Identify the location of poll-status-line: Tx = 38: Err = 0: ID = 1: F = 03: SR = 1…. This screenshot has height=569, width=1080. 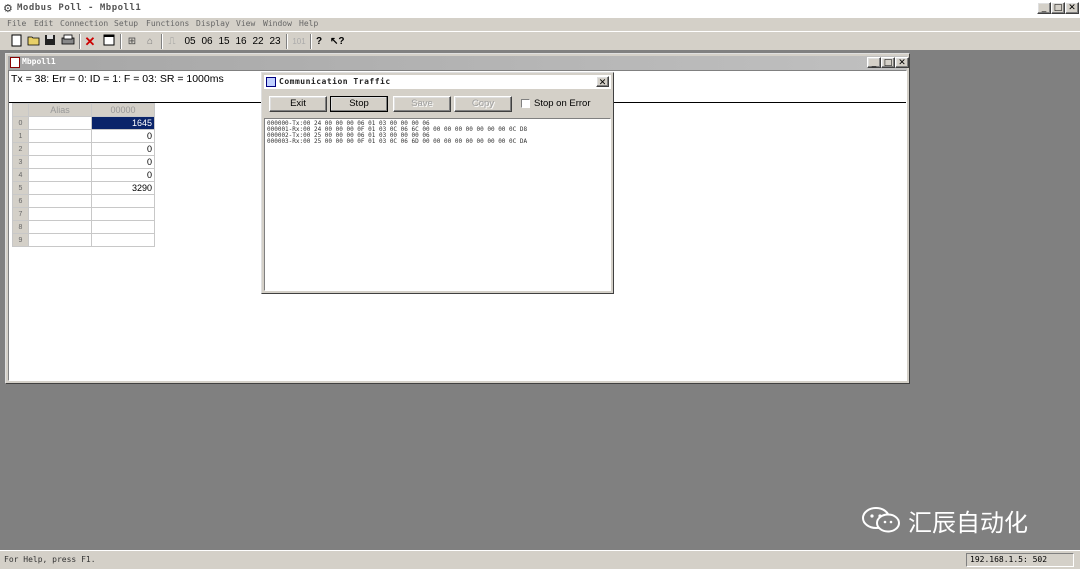
(117, 79).